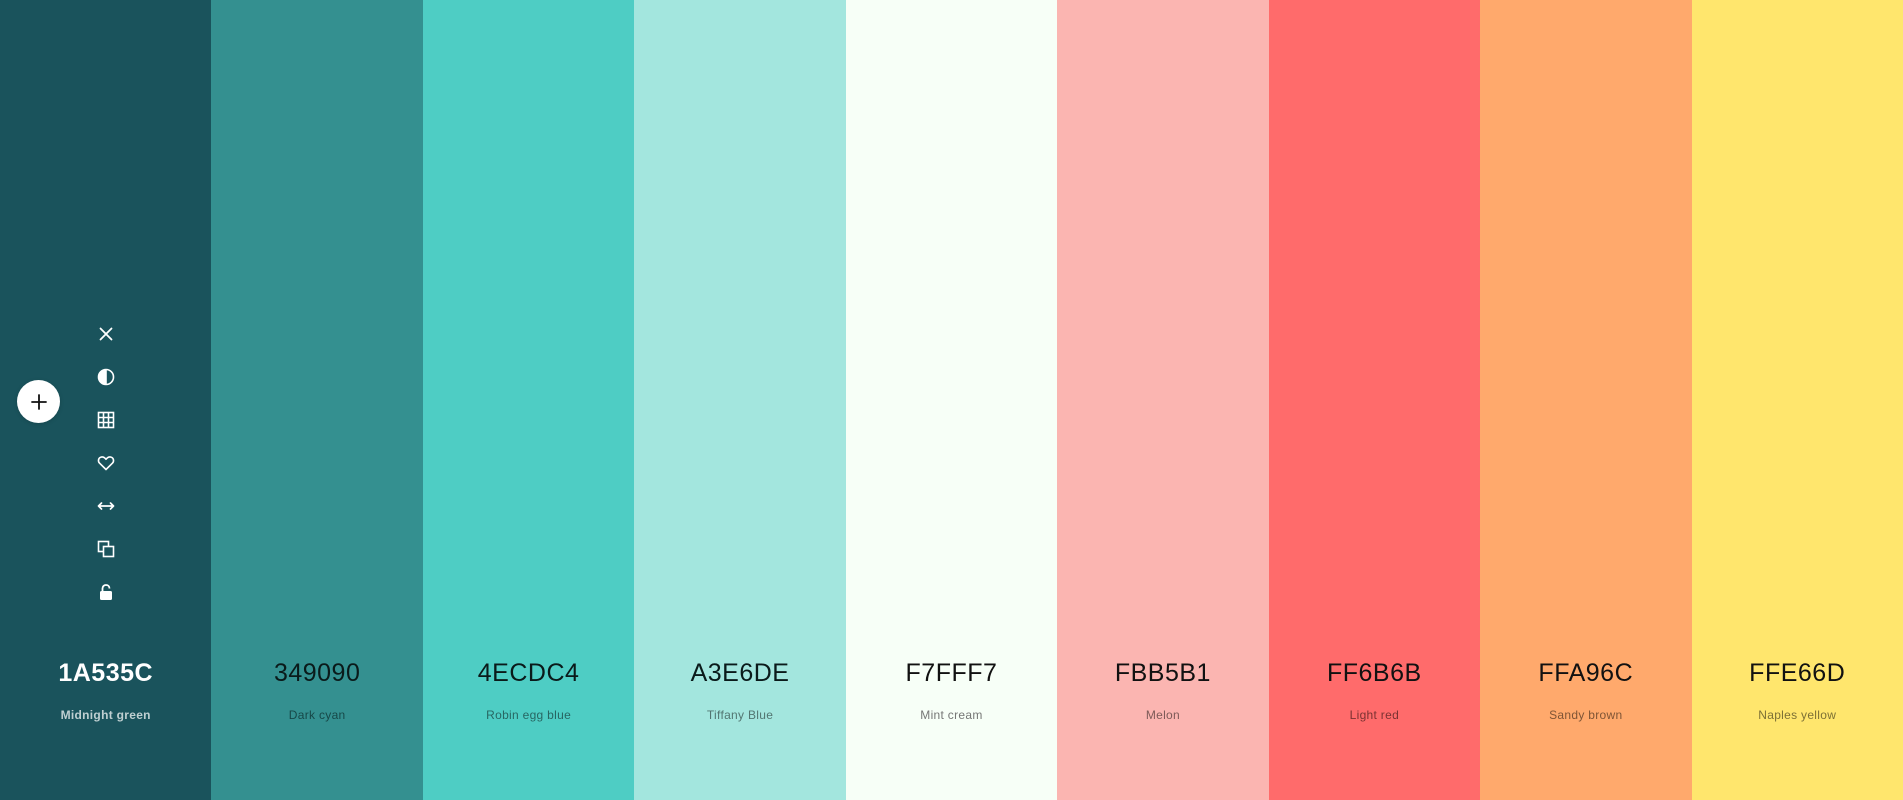 Image resolution: width=1903 pixels, height=800 pixels. What do you see at coordinates (951, 715) in the screenshot?
I see `color-name: Mint cream` at bounding box center [951, 715].